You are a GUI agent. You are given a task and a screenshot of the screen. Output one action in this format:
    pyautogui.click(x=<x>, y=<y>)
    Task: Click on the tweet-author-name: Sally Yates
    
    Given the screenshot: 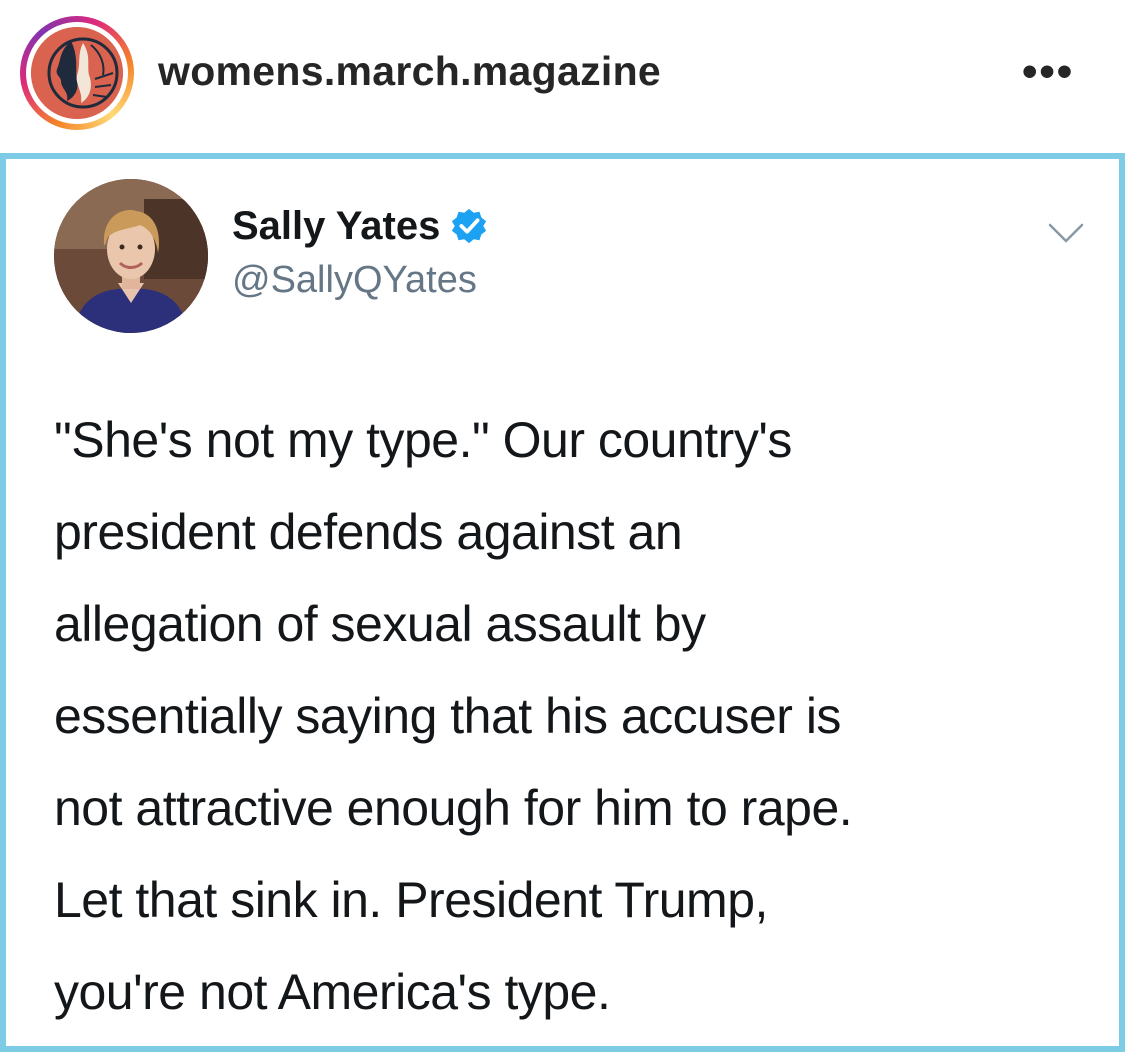 What is the action you would take?
    pyautogui.click(x=336, y=226)
    